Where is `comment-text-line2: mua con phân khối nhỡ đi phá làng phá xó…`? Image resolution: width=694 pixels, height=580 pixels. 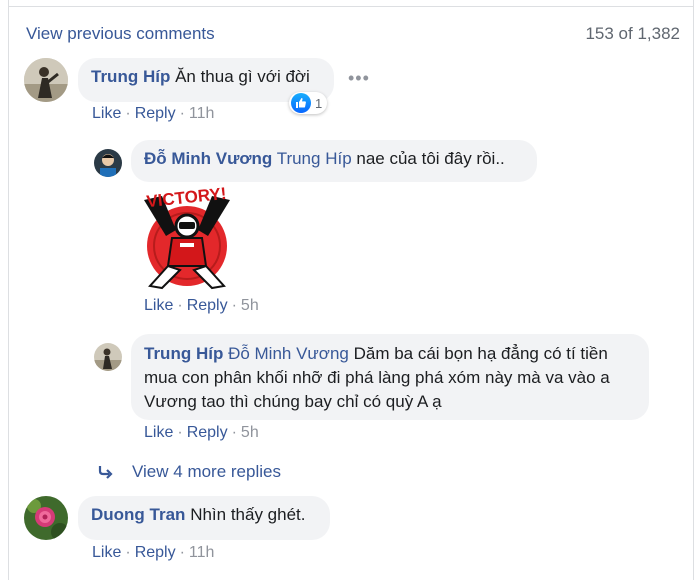 comment-text-line2: mua con phân khối nhỡ đi phá làng phá xó… is located at coordinates (377, 377).